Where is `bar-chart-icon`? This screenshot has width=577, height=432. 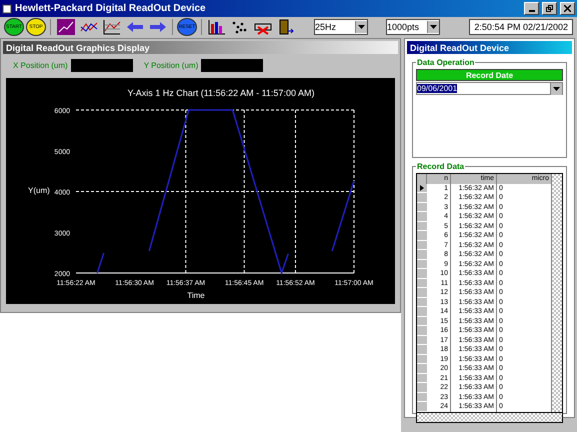
bar-chart-icon is located at coordinates (217, 27).